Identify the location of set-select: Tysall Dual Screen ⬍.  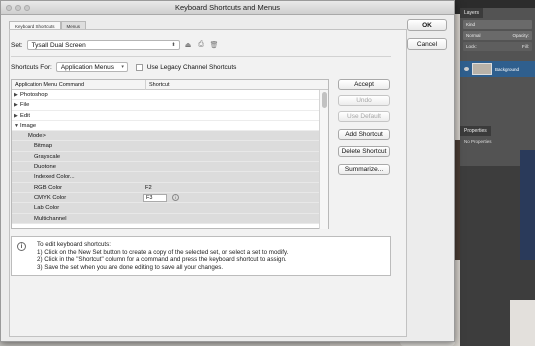
(103, 45).